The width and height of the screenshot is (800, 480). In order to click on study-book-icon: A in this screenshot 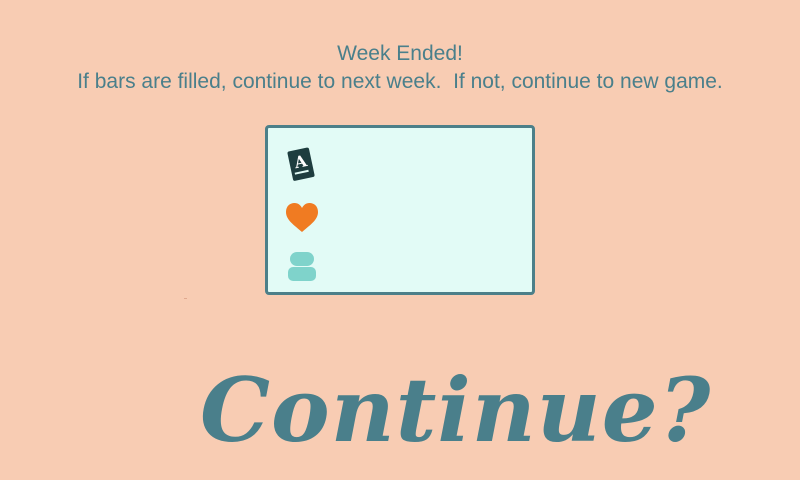, I will do `click(301, 164)`.